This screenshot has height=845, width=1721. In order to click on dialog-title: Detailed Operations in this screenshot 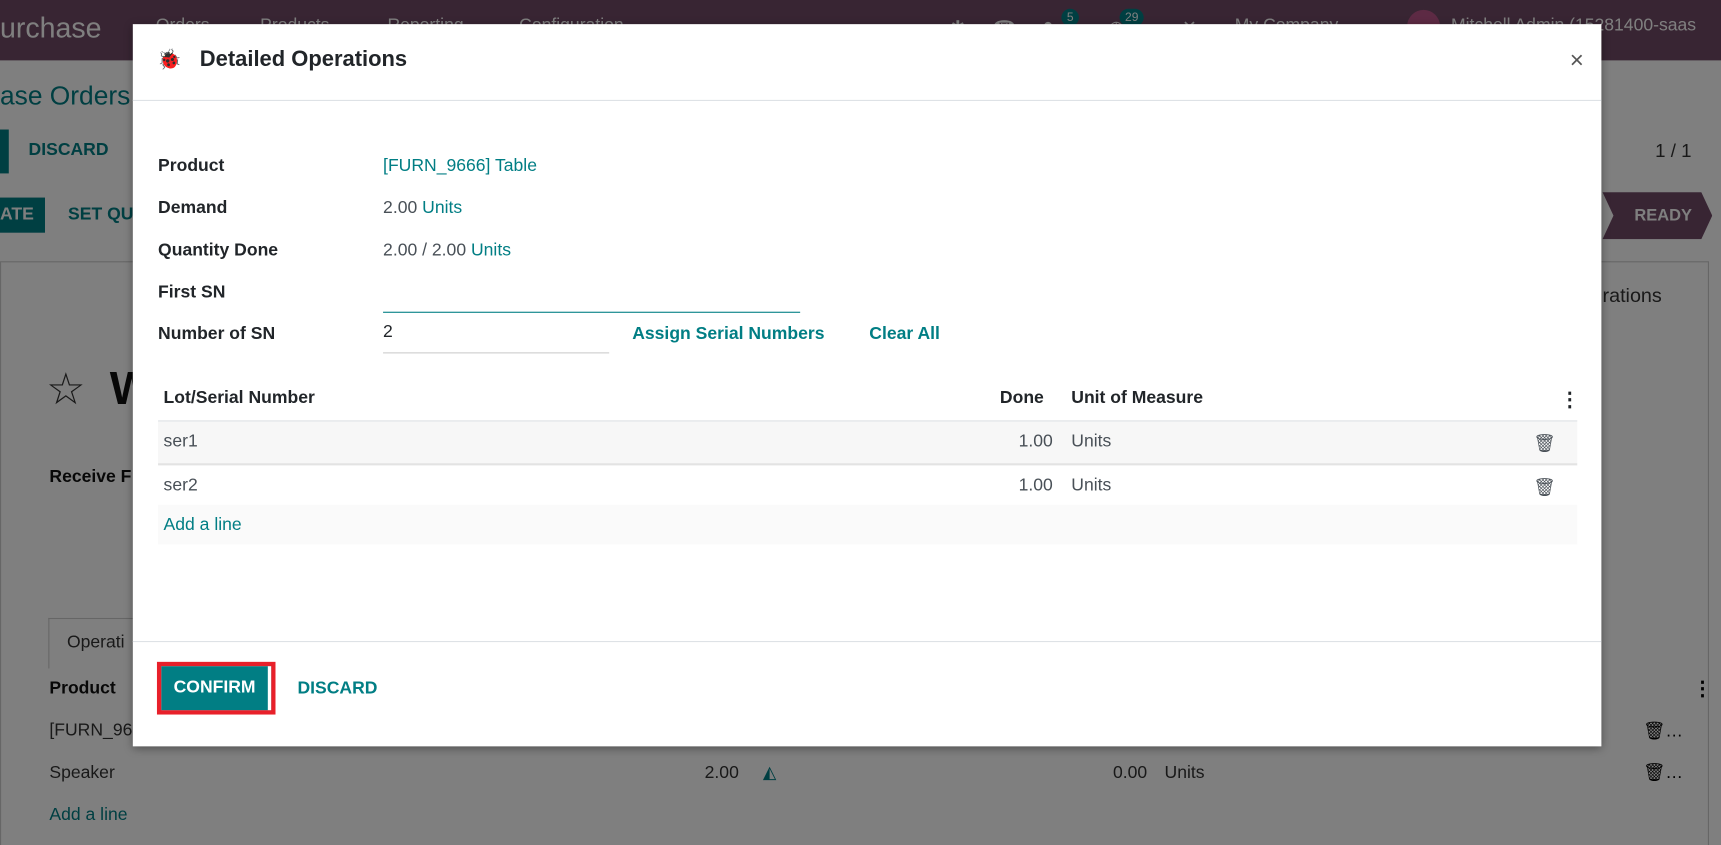, I will do `click(303, 59)`.